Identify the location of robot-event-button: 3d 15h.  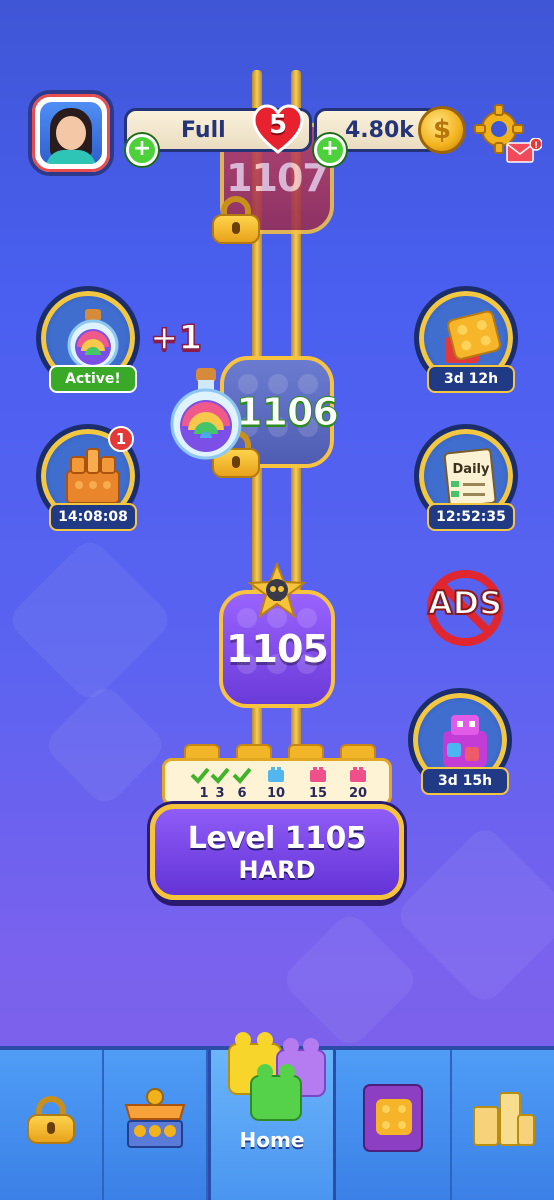
(460, 741).